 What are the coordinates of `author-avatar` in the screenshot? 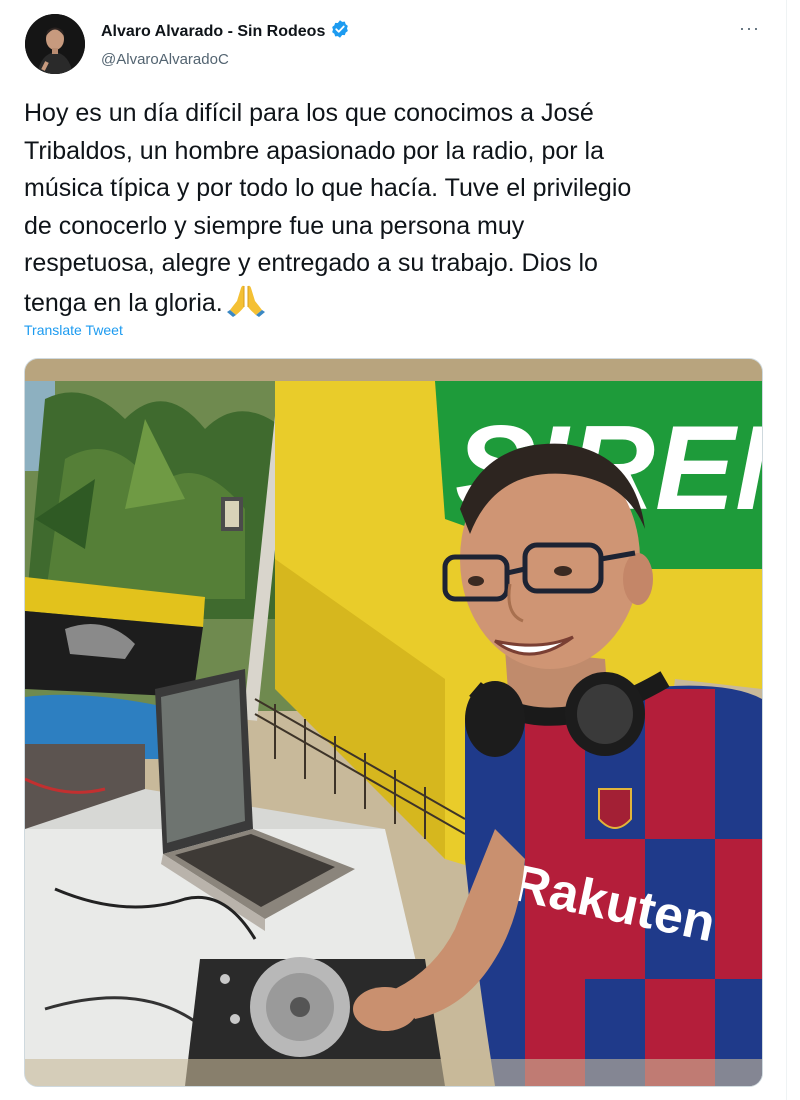 It's located at (55, 44).